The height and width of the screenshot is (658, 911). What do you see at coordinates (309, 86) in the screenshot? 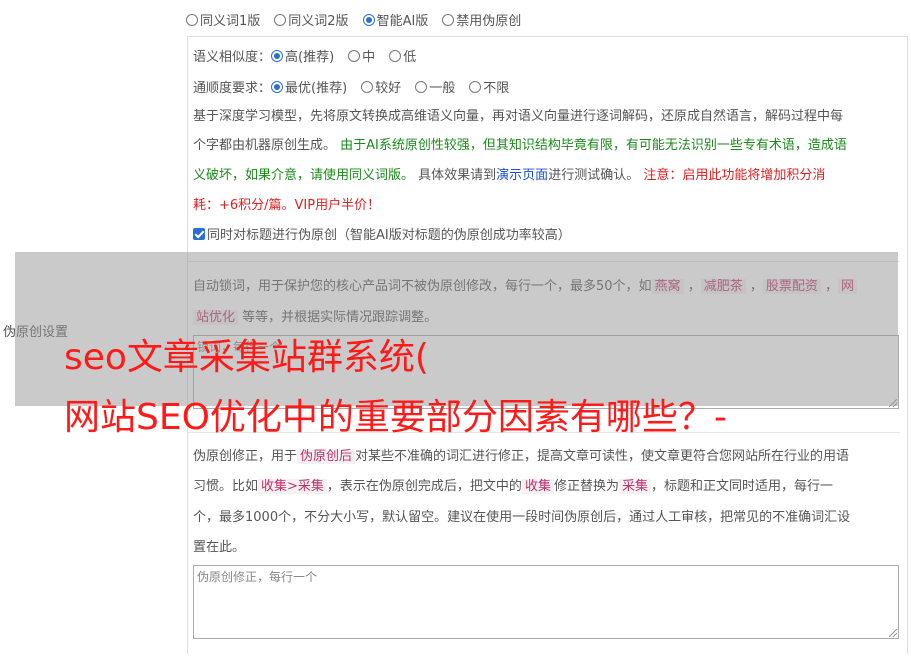
I see `radio-fluency-best: 最优(推荐)` at bounding box center [309, 86].